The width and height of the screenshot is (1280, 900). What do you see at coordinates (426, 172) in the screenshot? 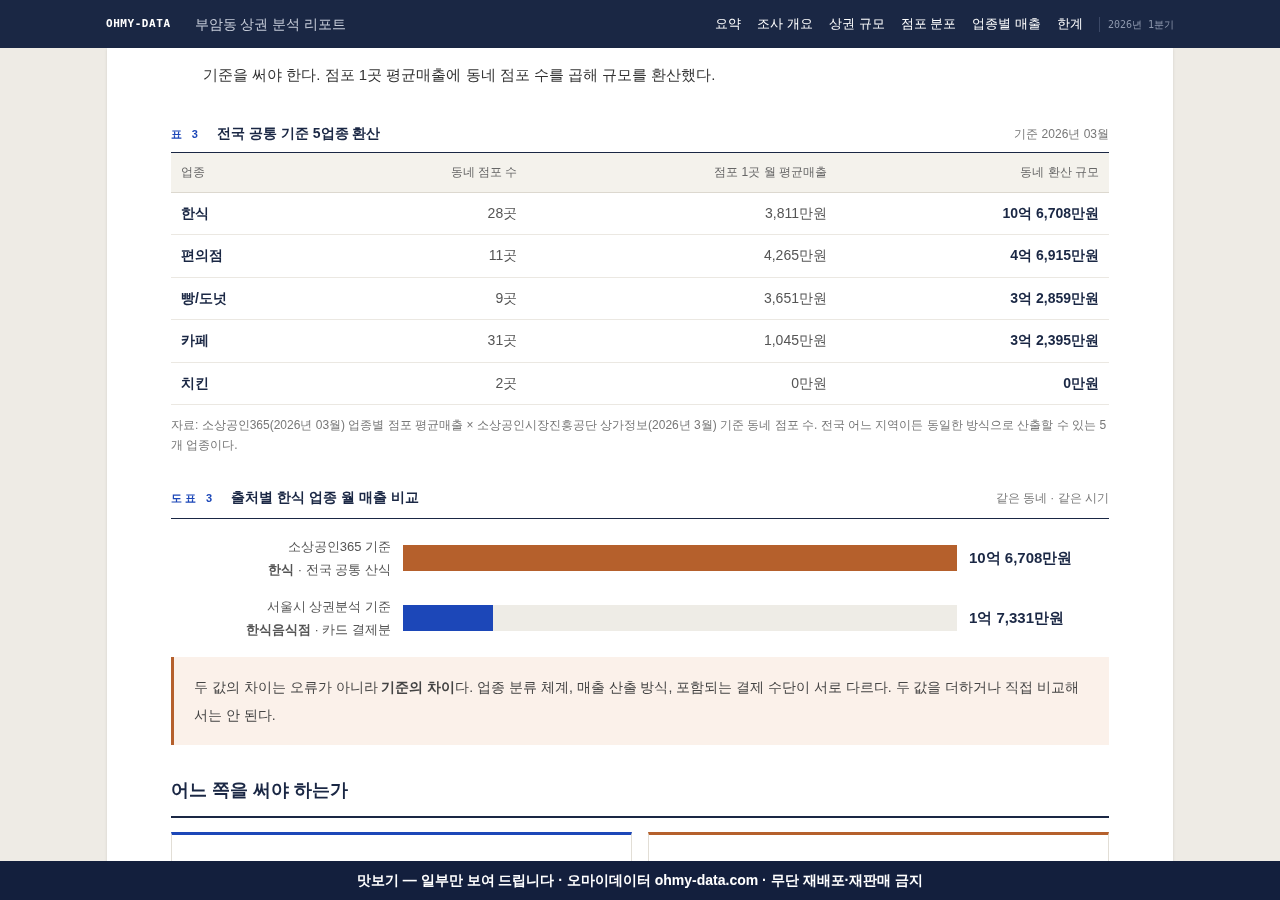
I see `column-header: 동네 점포 수` at bounding box center [426, 172].